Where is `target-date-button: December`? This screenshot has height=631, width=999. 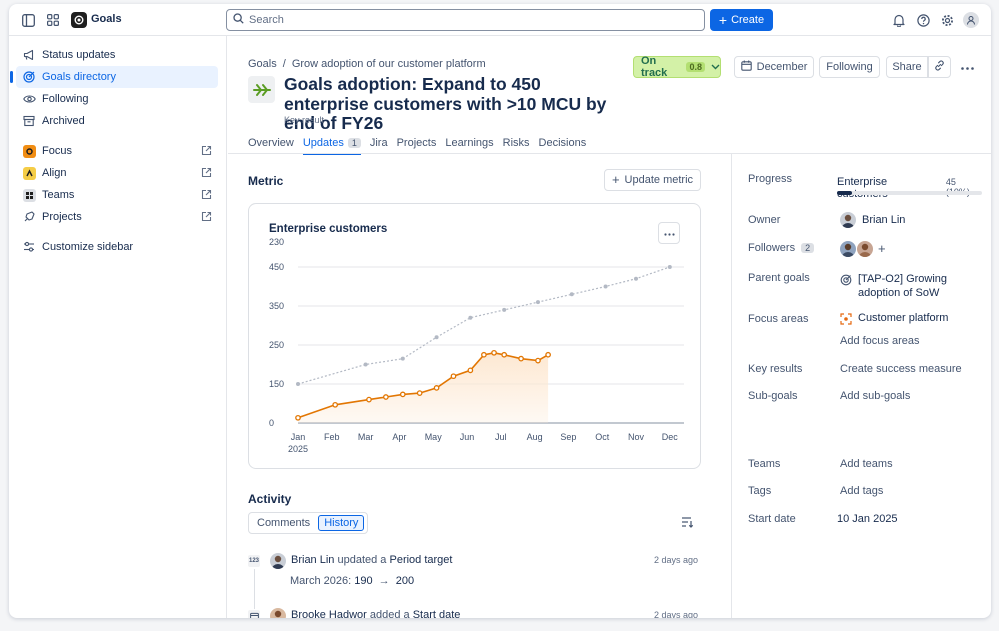
target-date-button: December is located at coordinates (774, 67).